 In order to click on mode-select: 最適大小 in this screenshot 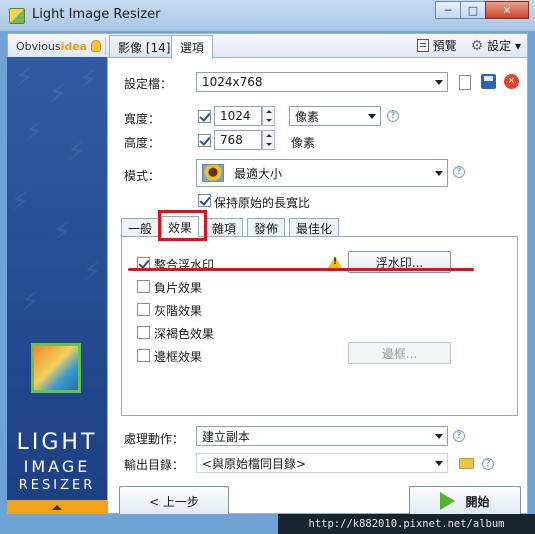, I will do `click(322, 173)`.